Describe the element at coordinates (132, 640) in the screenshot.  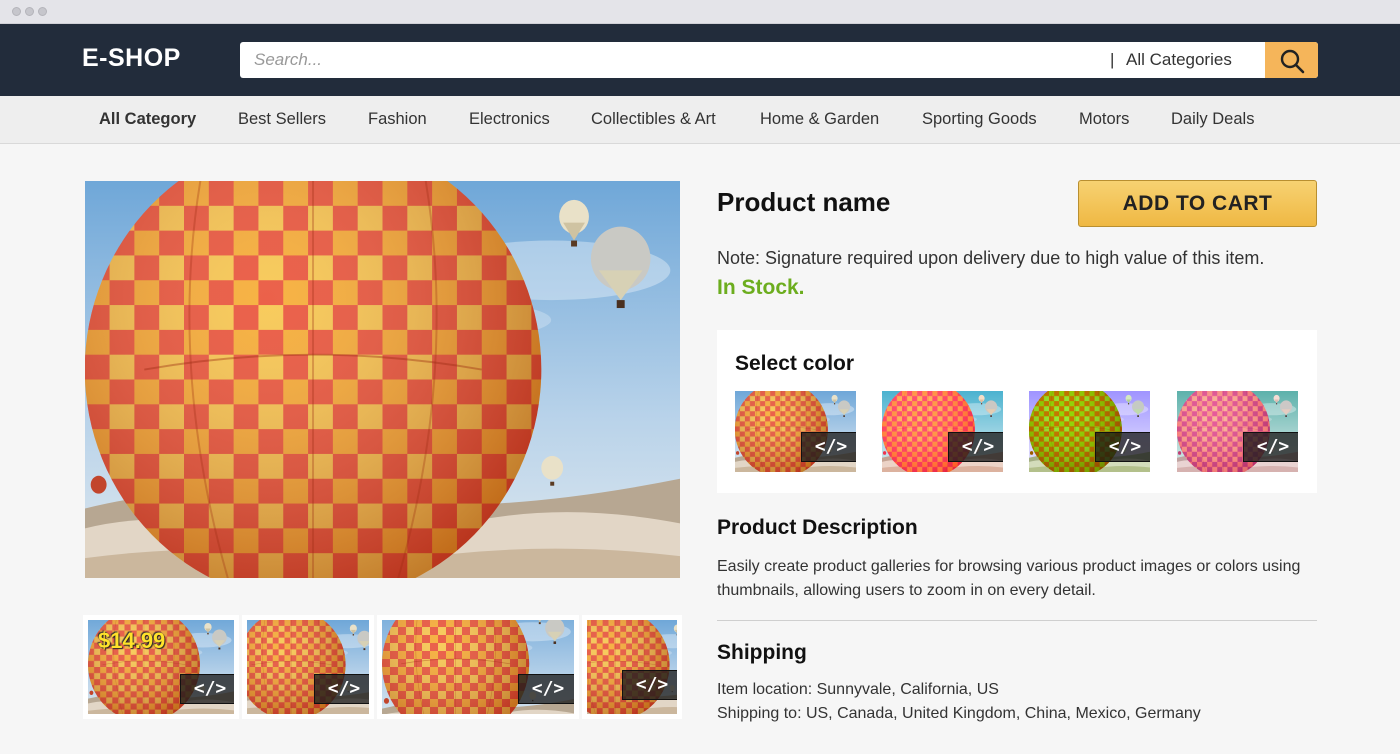
I see `price-tag: $14.99` at that location.